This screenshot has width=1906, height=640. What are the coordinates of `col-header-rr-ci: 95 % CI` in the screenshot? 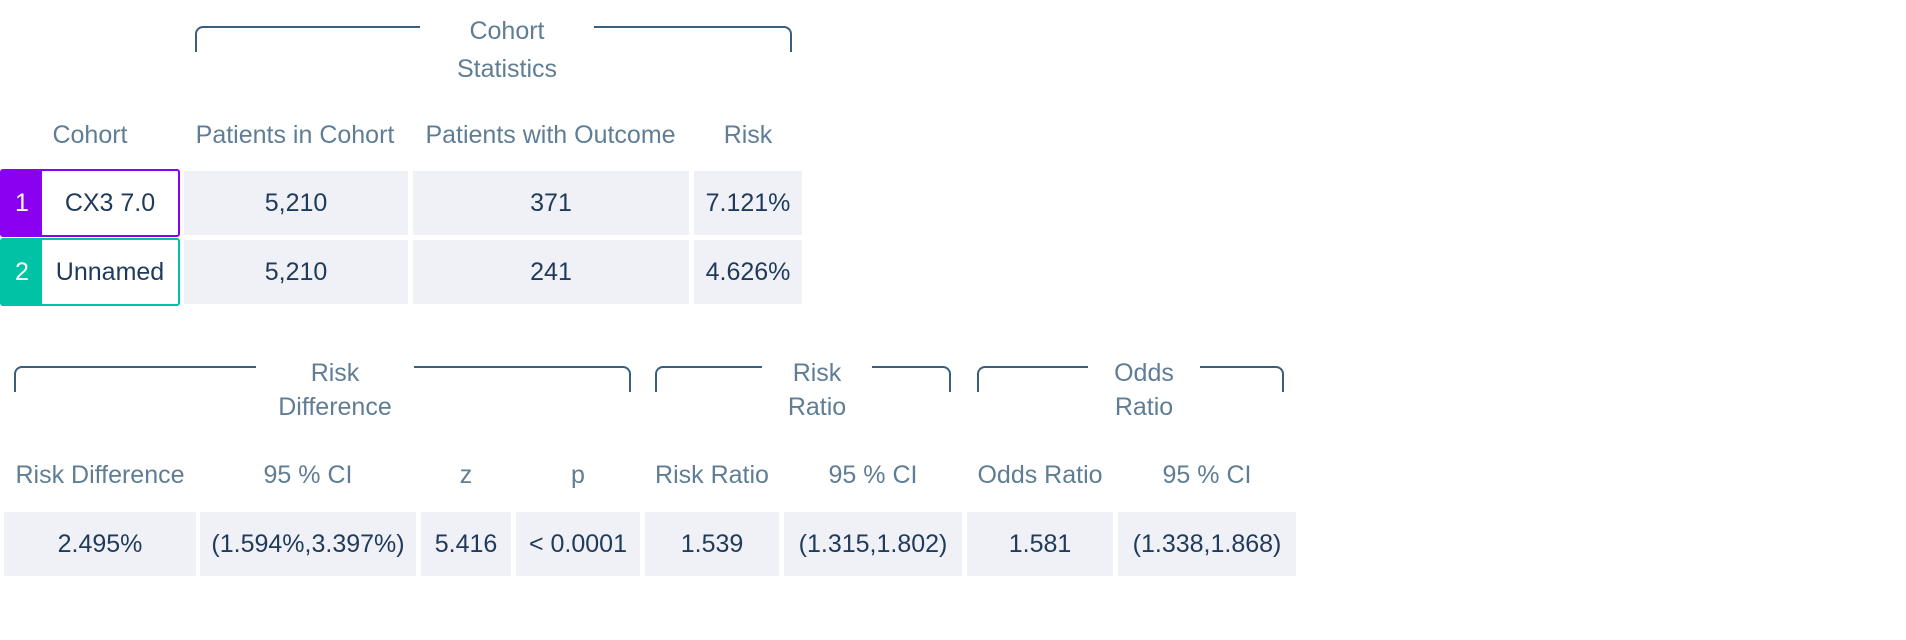 It's located at (873, 475).